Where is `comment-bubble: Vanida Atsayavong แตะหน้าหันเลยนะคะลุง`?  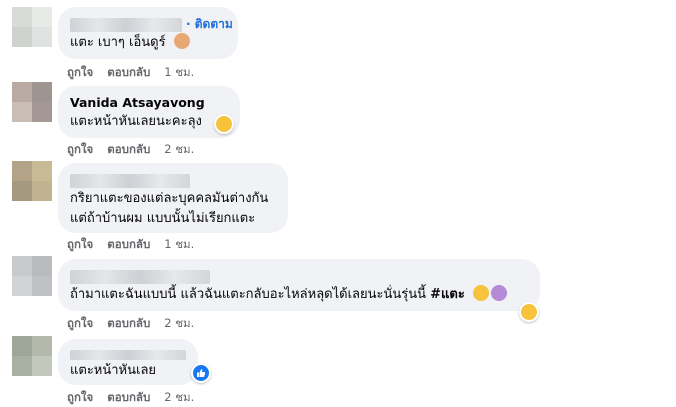 comment-bubble: Vanida Atsayavong แตะหน้าหันเลยนะคะลุง is located at coordinates (149, 112).